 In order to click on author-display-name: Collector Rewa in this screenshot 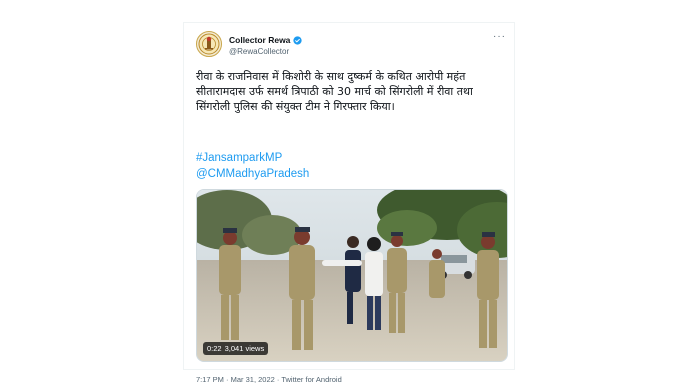, I will do `click(266, 40)`.